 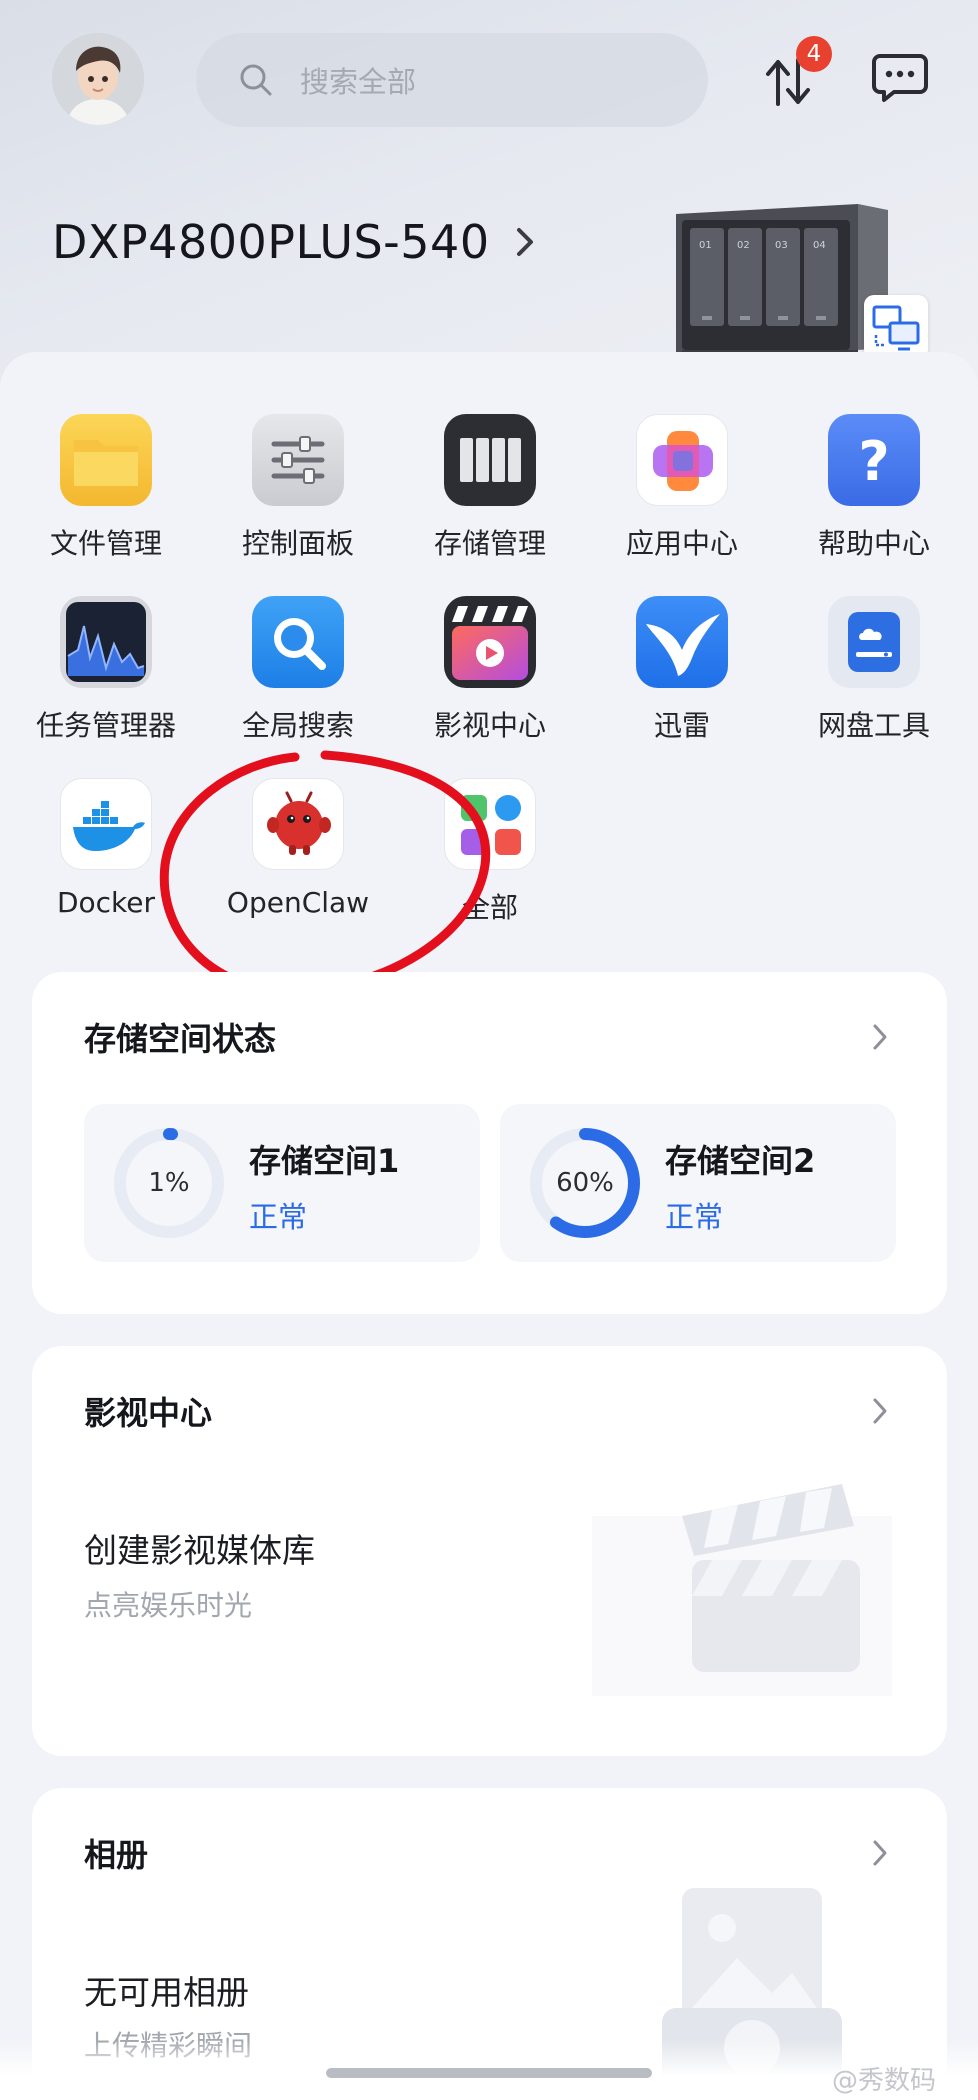 What do you see at coordinates (106, 460) in the screenshot?
I see `folder-icon` at bounding box center [106, 460].